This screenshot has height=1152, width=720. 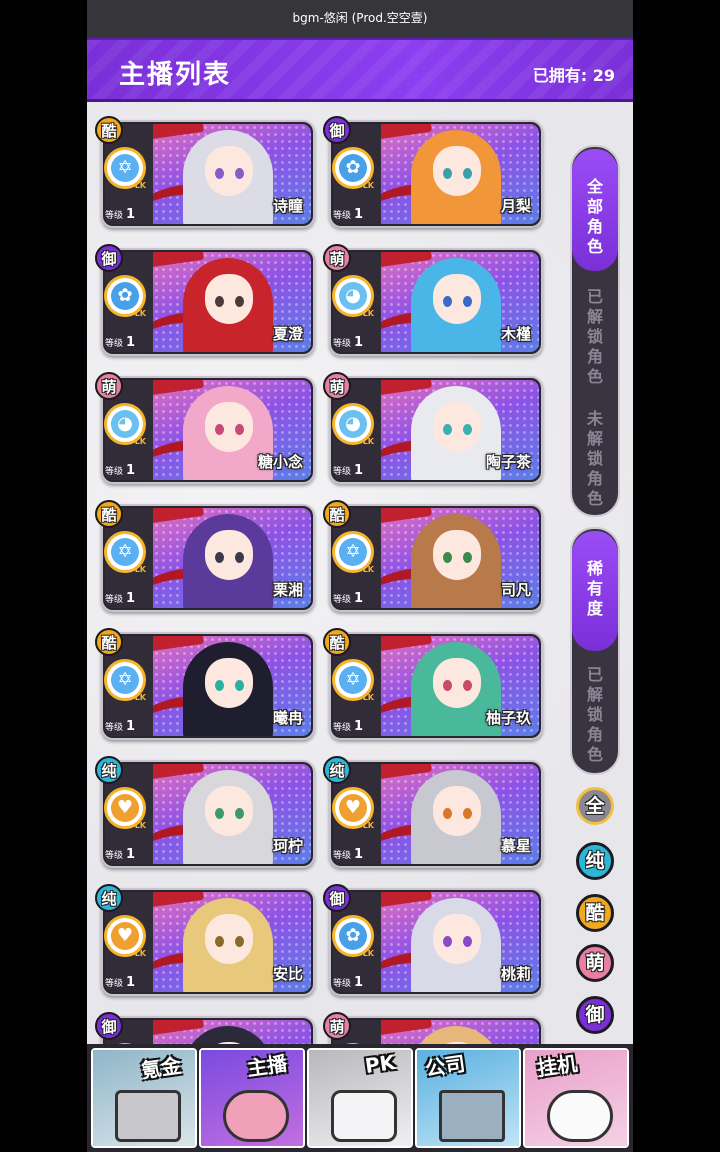 I want to click on type-filter-pure: 纯, so click(x=595, y=861).